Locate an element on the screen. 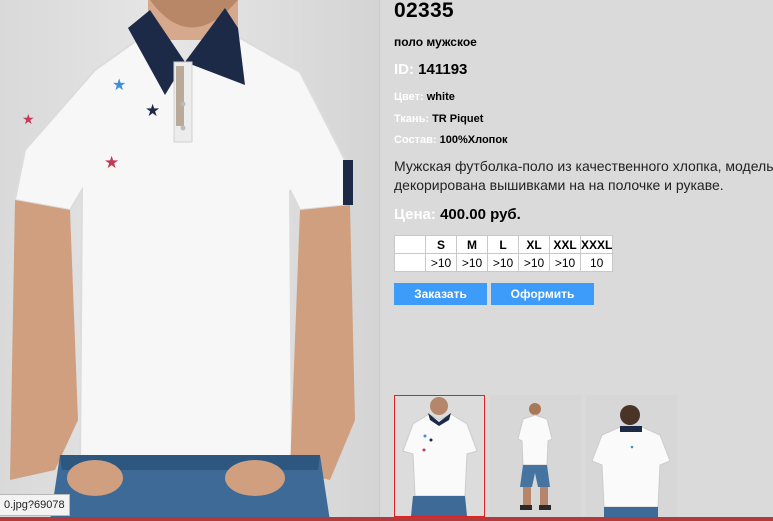  size-header-cell: XXL is located at coordinates (565, 244).